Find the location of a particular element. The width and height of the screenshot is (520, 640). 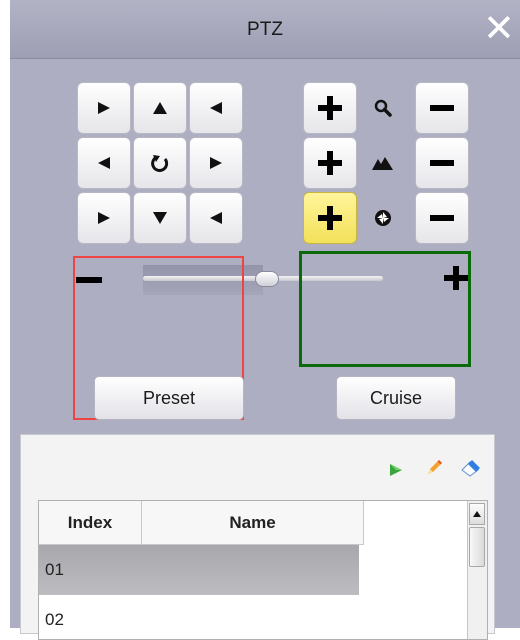

arrow-right-icon is located at coordinates (216, 163).